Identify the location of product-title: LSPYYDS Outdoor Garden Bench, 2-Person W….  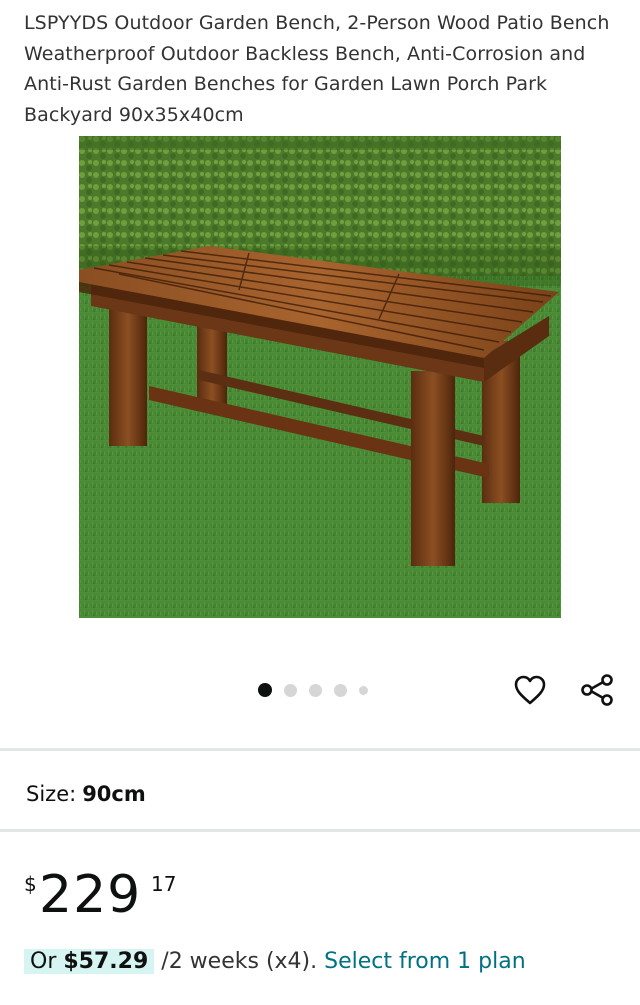
(317, 69).